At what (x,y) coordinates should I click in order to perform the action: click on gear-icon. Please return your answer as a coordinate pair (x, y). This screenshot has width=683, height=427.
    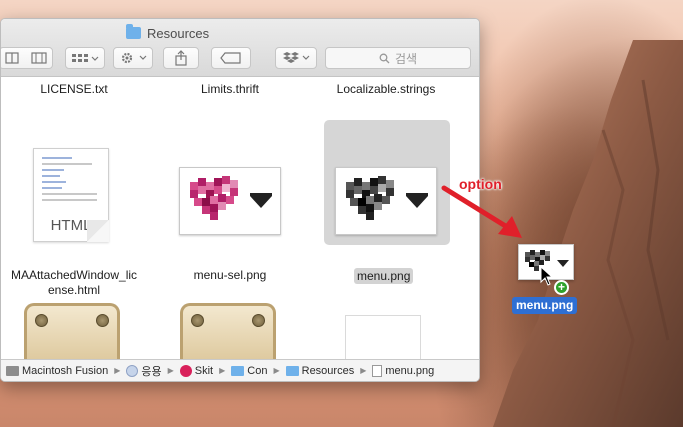
    Looking at the image, I should click on (134, 58).